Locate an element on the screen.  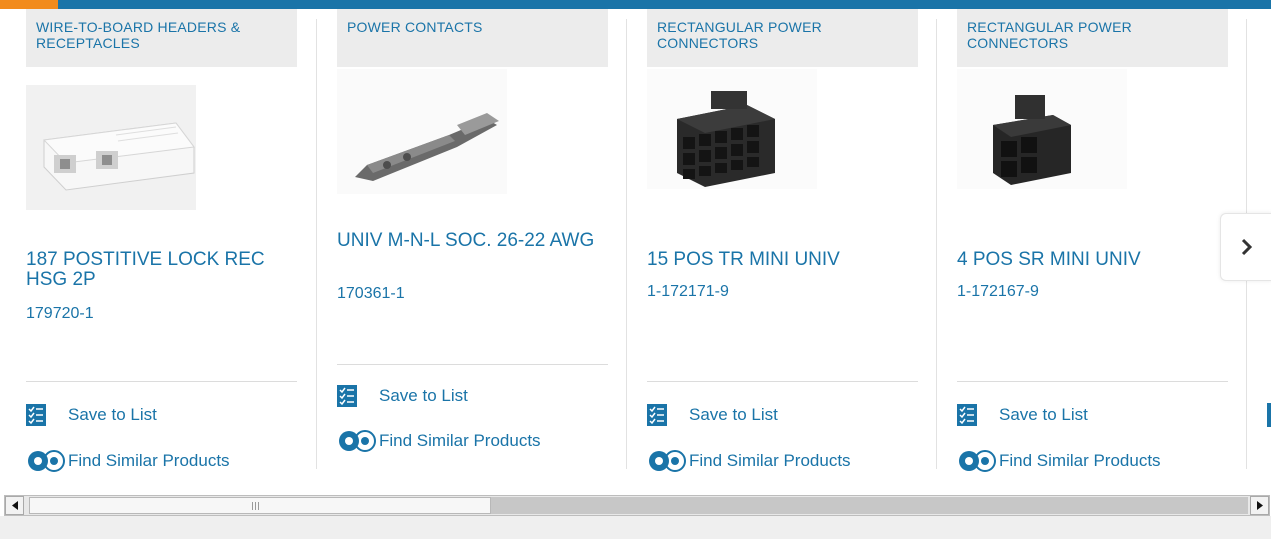
scrollbar-track is located at coordinates (869, 505).